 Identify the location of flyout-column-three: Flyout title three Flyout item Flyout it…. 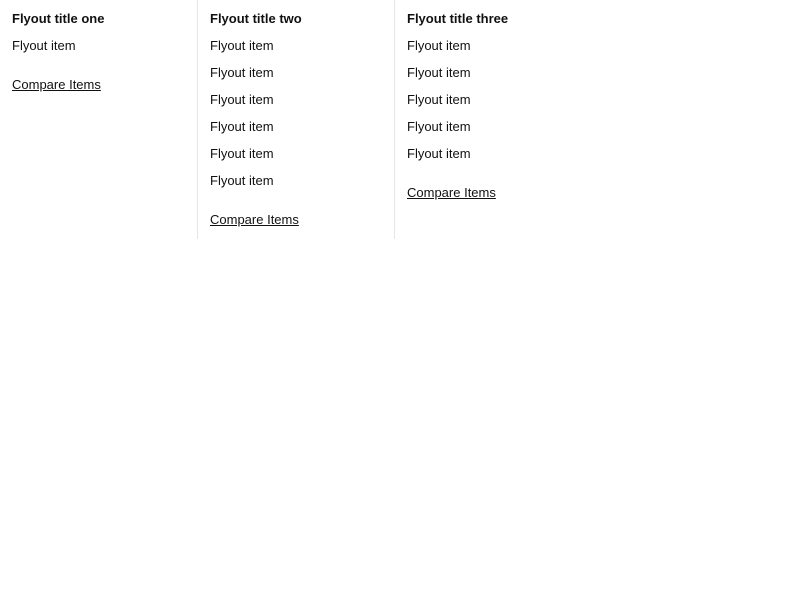
(492, 119).